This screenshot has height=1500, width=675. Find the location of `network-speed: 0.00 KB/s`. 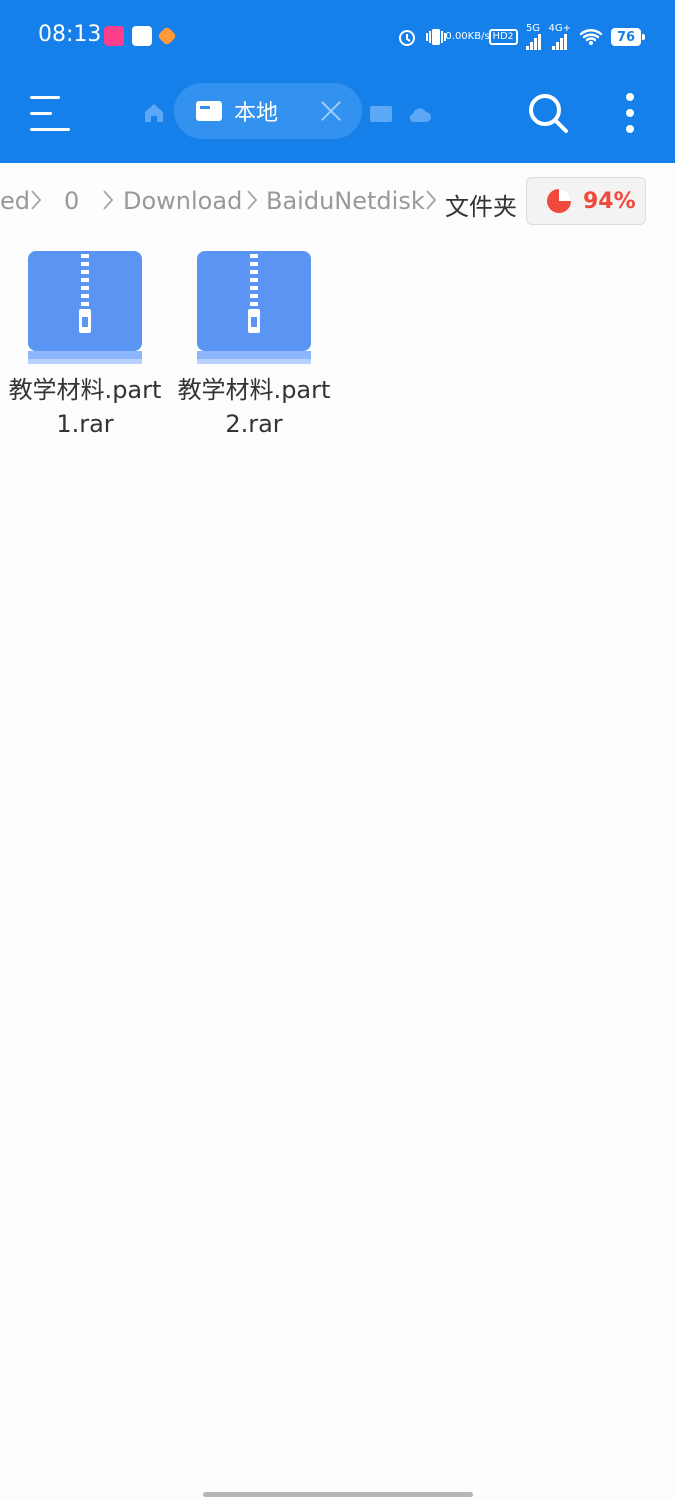

network-speed: 0.00 KB/s is located at coordinates (467, 36).